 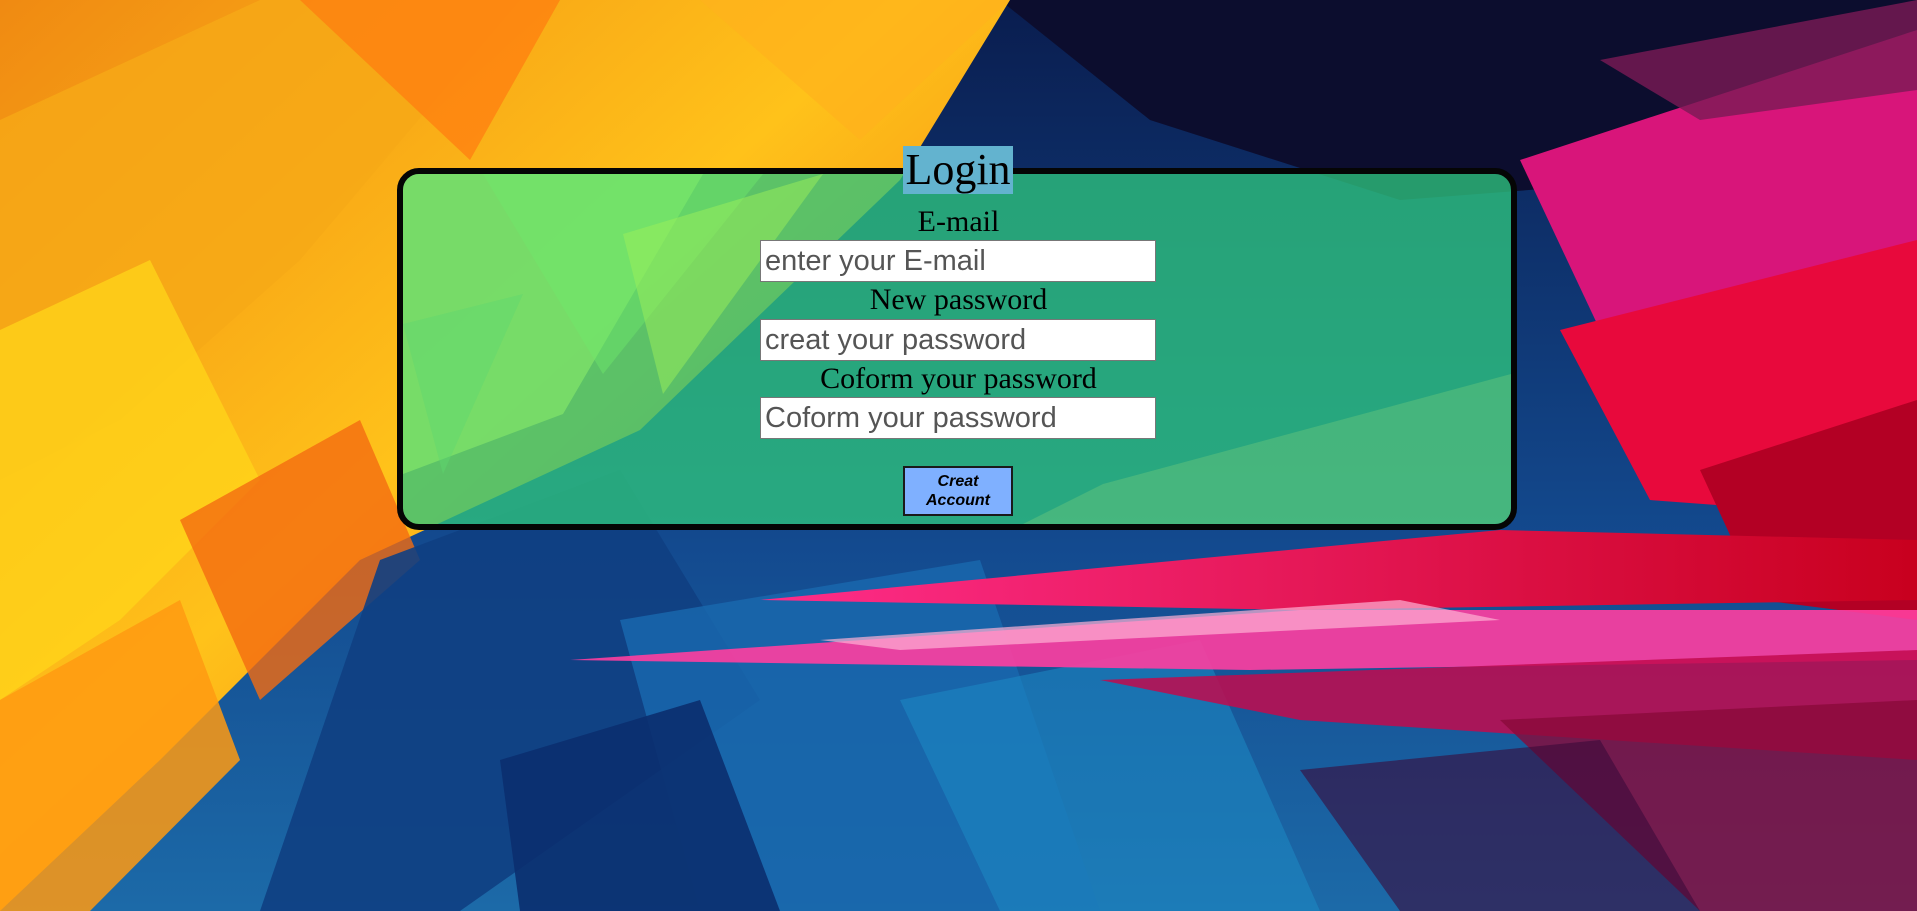 What do you see at coordinates (958, 170) in the screenshot?
I see `page-title: Login` at bounding box center [958, 170].